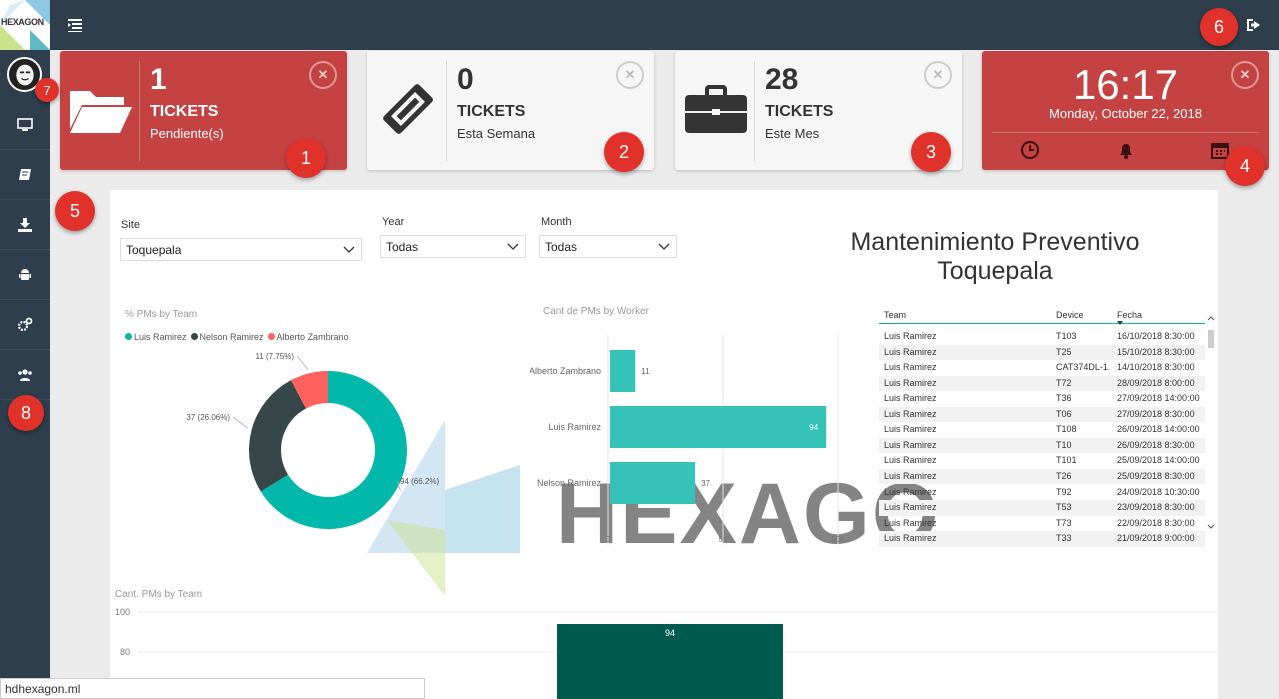 This screenshot has height=699, width=1279. Describe the element at coordinates (565, 371) in the screenshot. I see `y-category-label: Alberto Zambrano` at that location.